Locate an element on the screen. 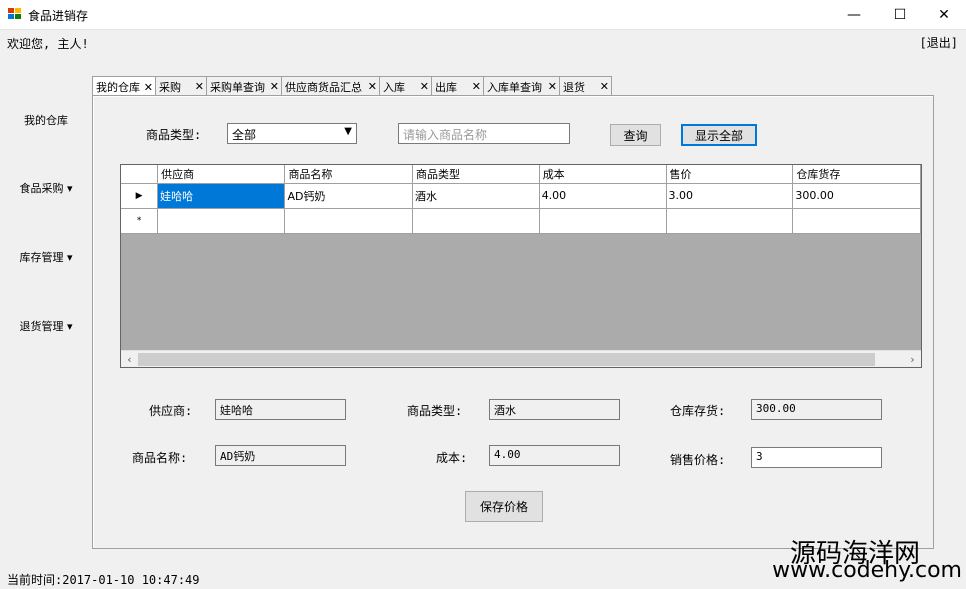 The width and height of the screenshot is (966, 589). tab-label: 供应商货品汇总 is located at coordinates (323, 87).